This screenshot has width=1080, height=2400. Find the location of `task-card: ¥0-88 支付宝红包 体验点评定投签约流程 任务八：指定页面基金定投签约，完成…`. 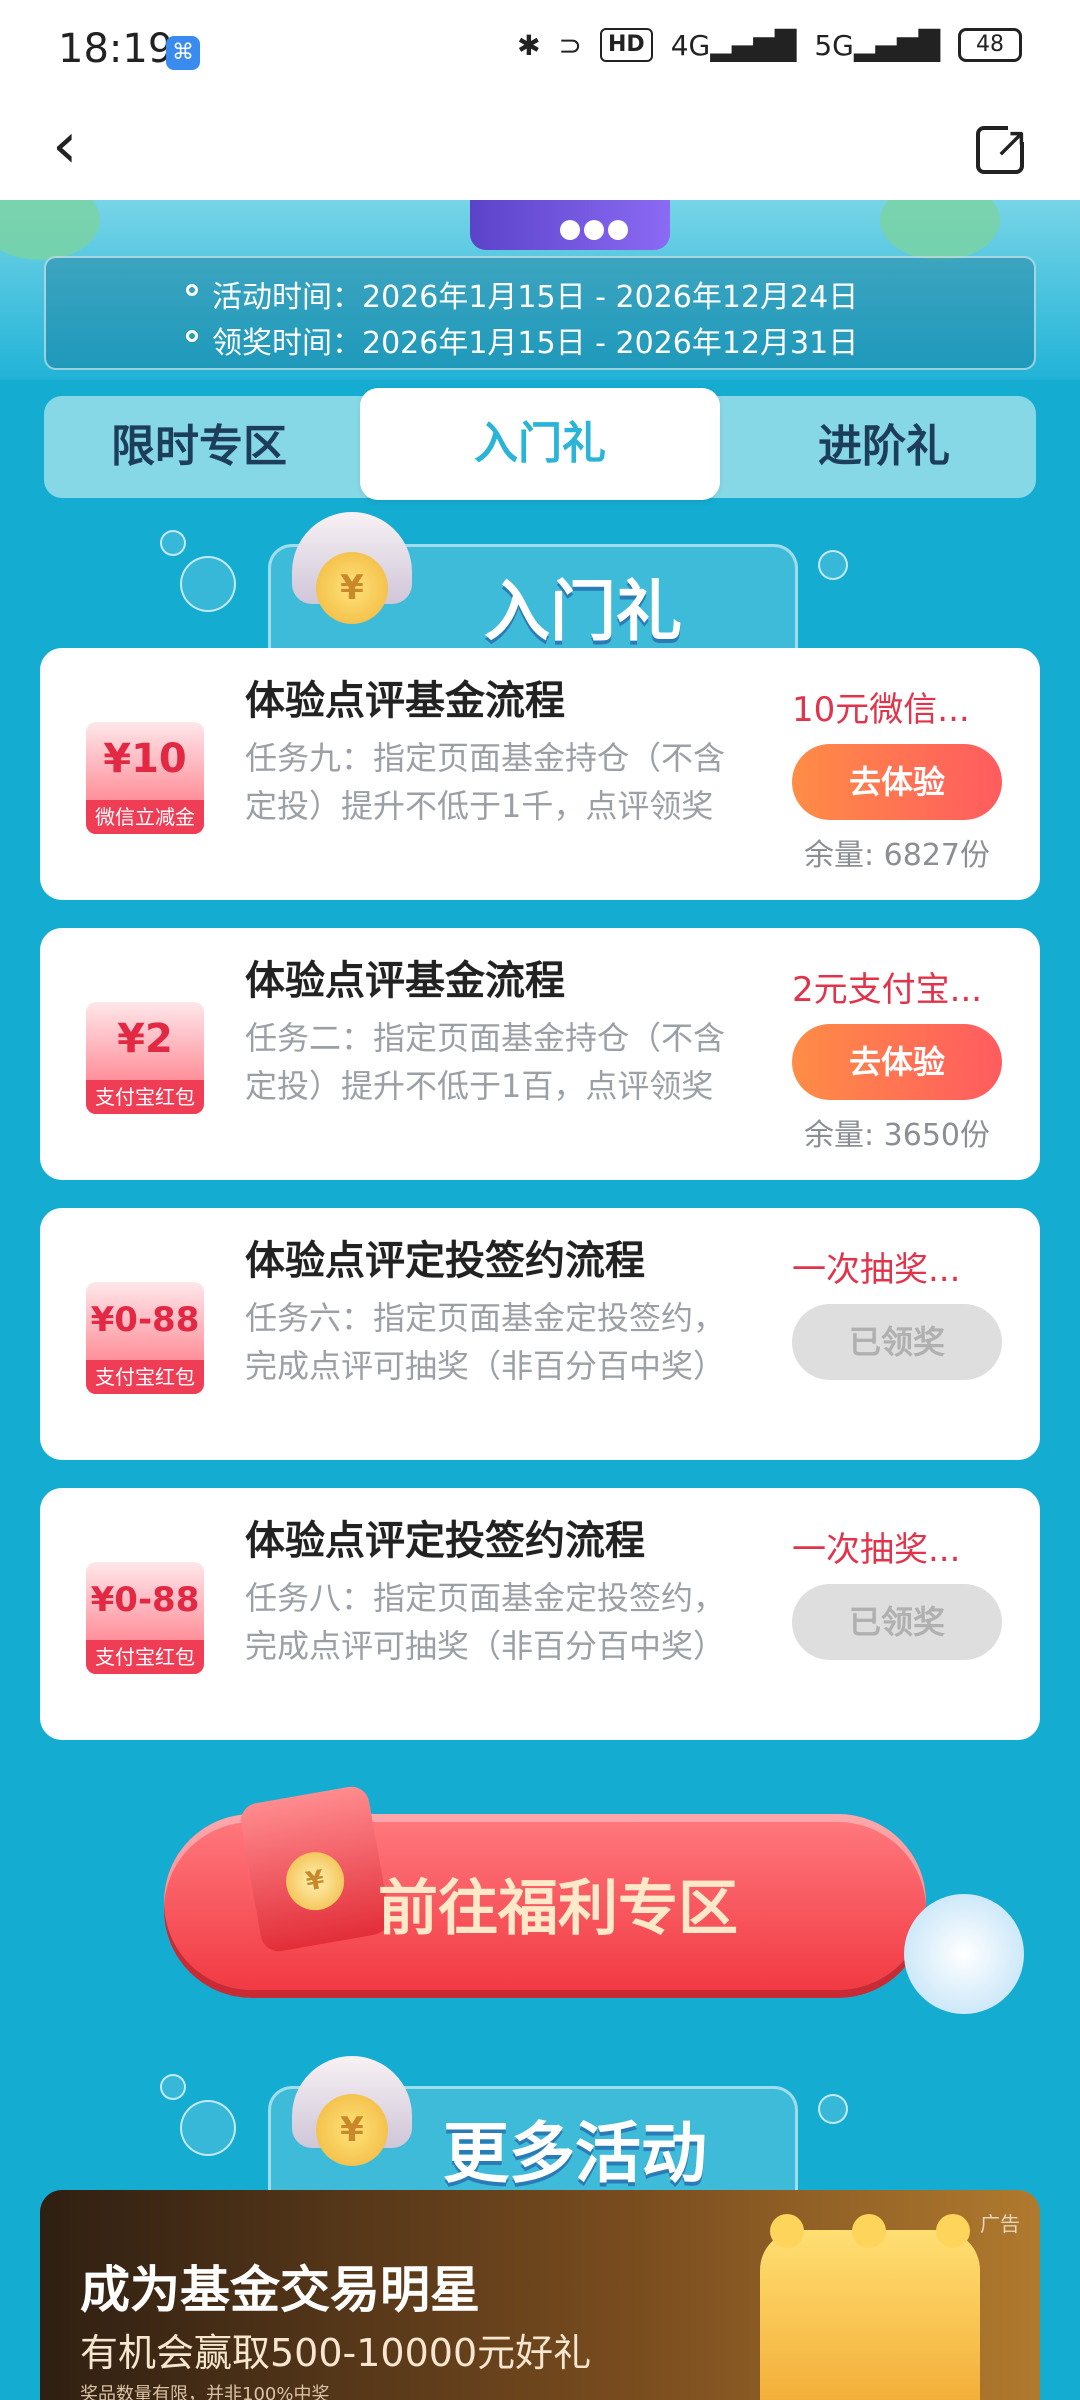

task-card: ¥0-88 支付宝红包 体验点评定投签约流程 任务八：指定页面基金定投签约，完成… is located at coordinates (540, 1614).